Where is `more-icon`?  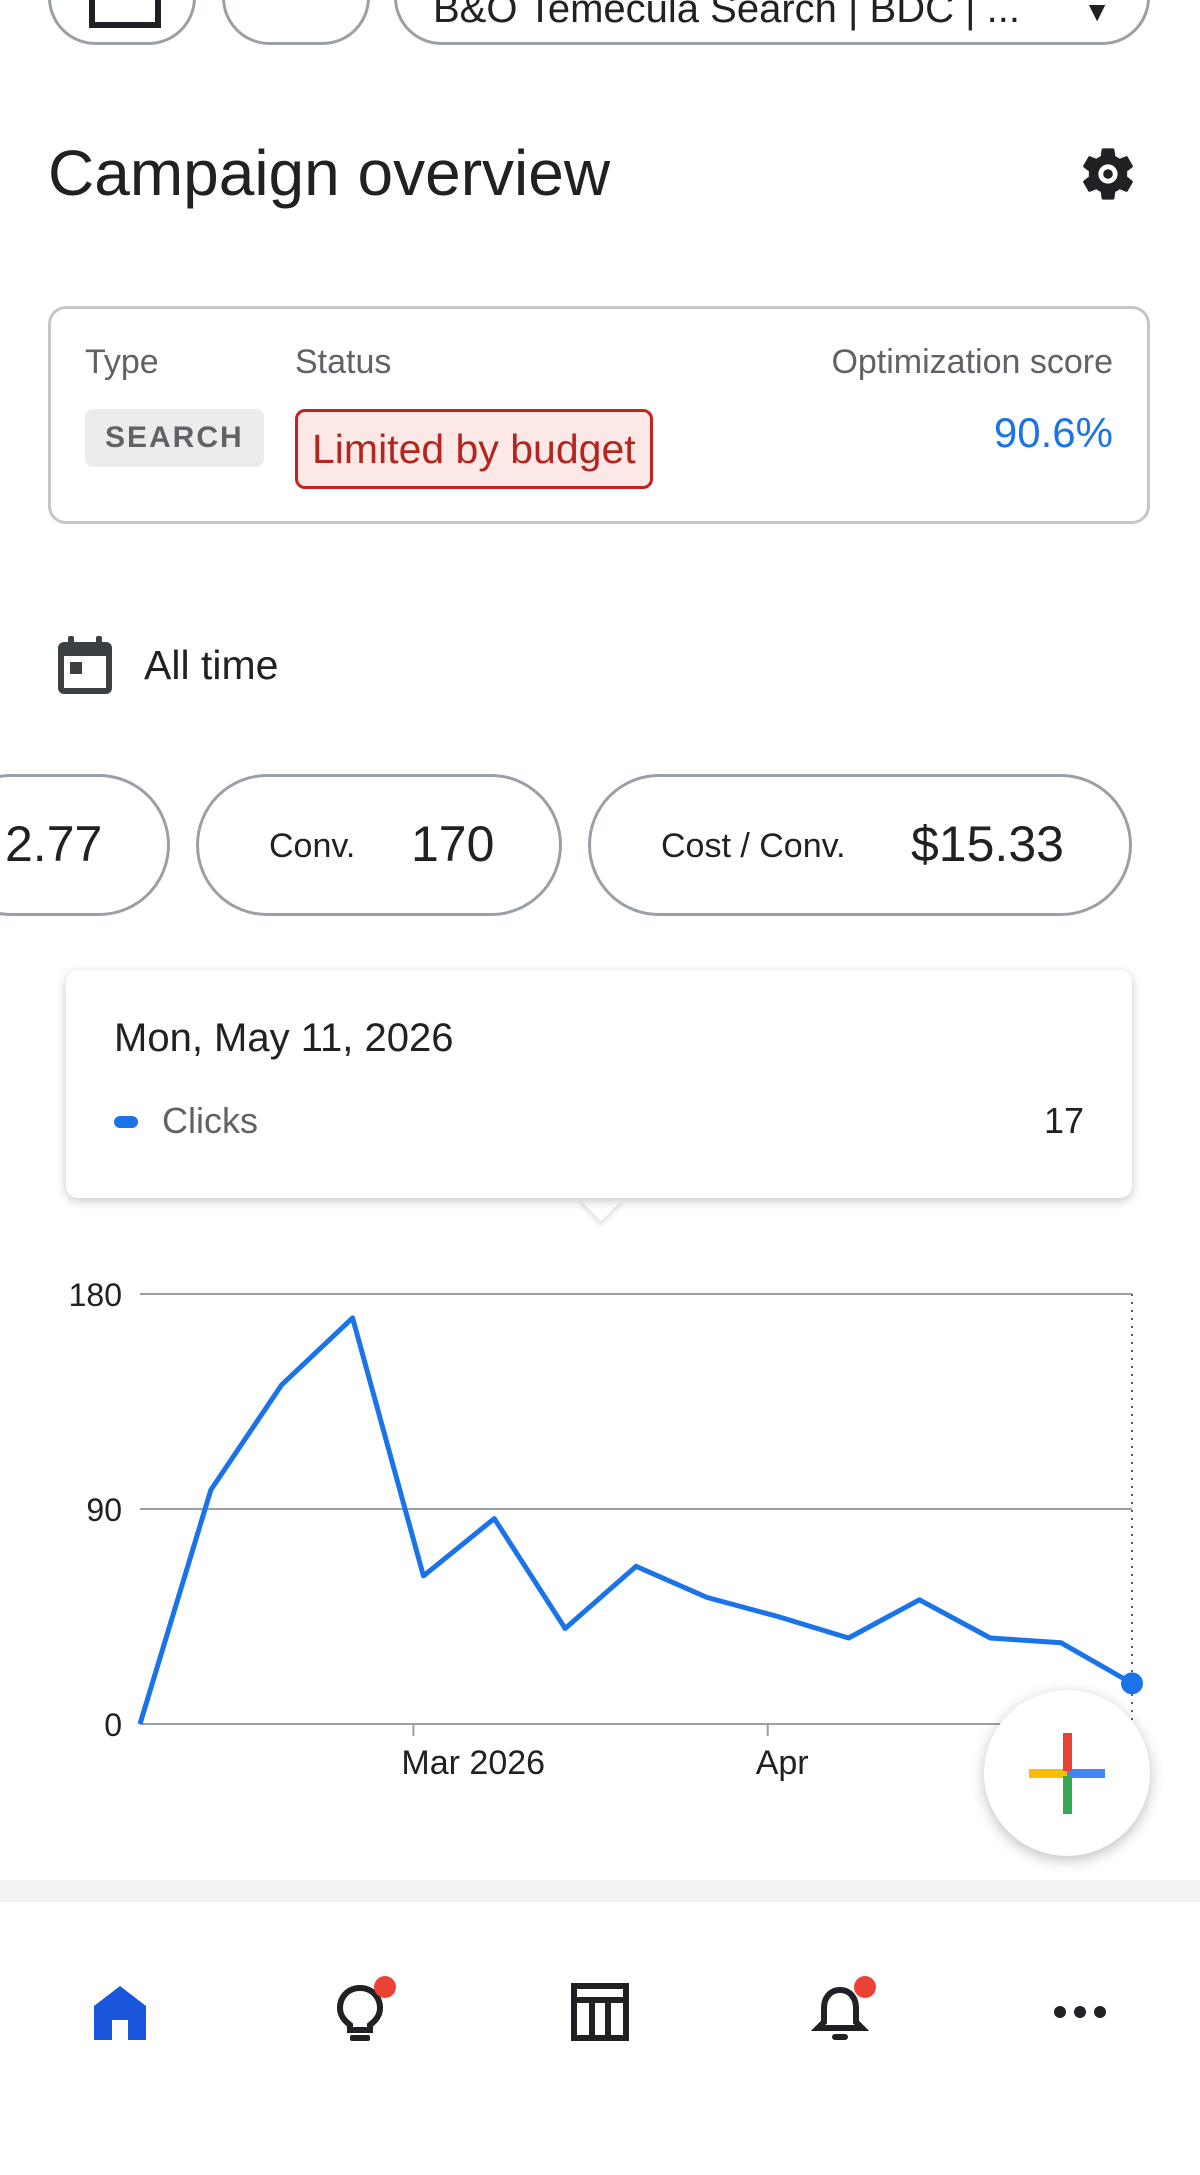 more-icon is located at coordinates (1080, 2012).